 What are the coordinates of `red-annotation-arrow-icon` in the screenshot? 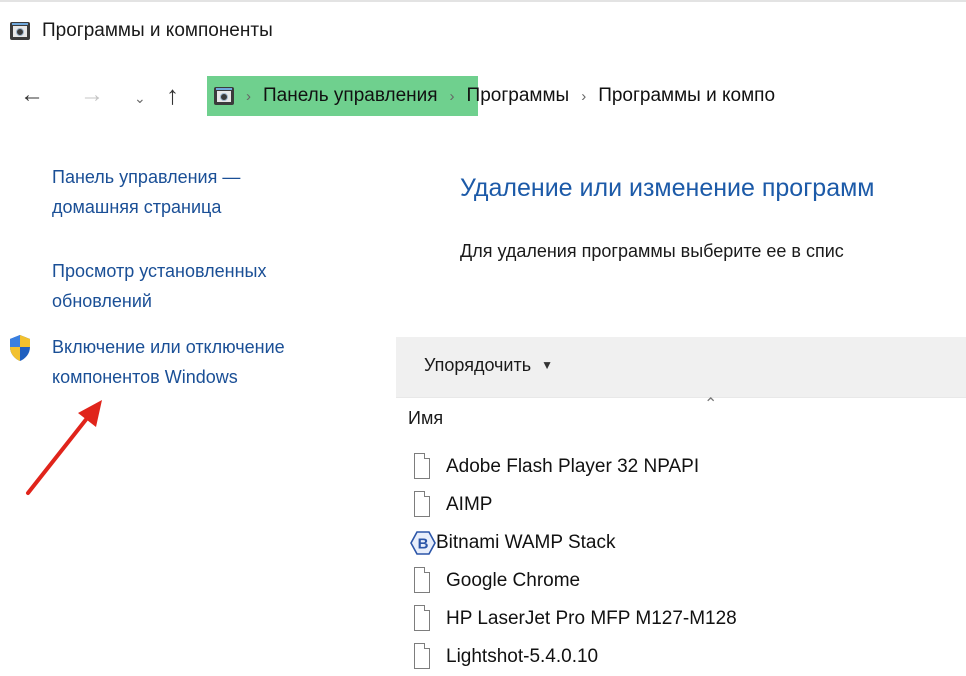 It's located at (64, 447).